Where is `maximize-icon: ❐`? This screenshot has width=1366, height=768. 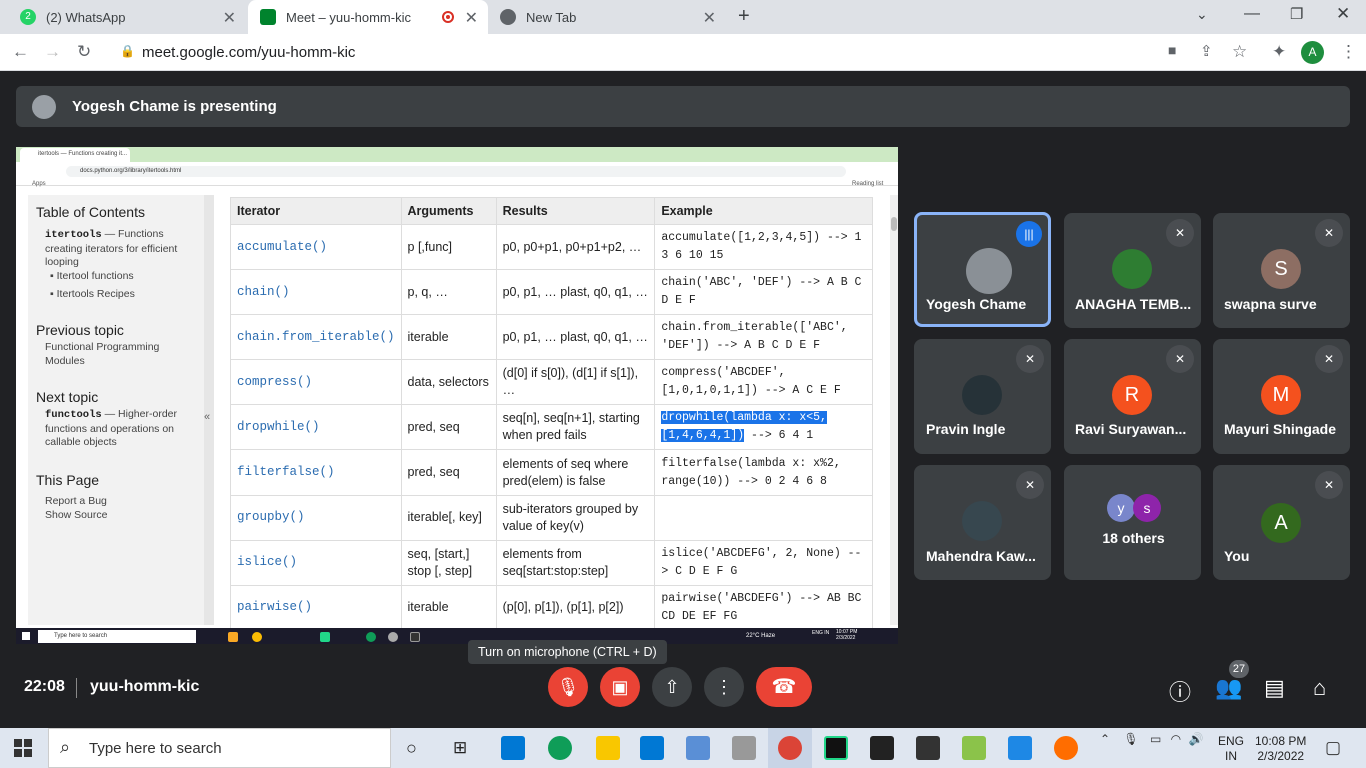 maximize-icon: ❐ is located at coordinates (1296, 14).